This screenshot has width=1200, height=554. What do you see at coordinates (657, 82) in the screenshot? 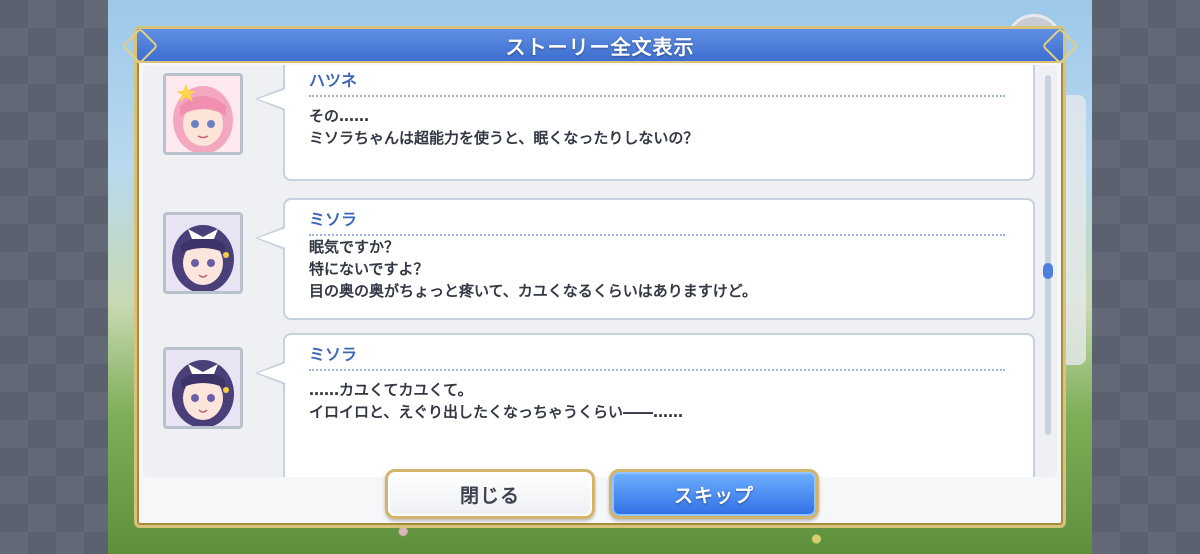
I see `speaker-name: ハツネ` at bounding box center [657, 82].